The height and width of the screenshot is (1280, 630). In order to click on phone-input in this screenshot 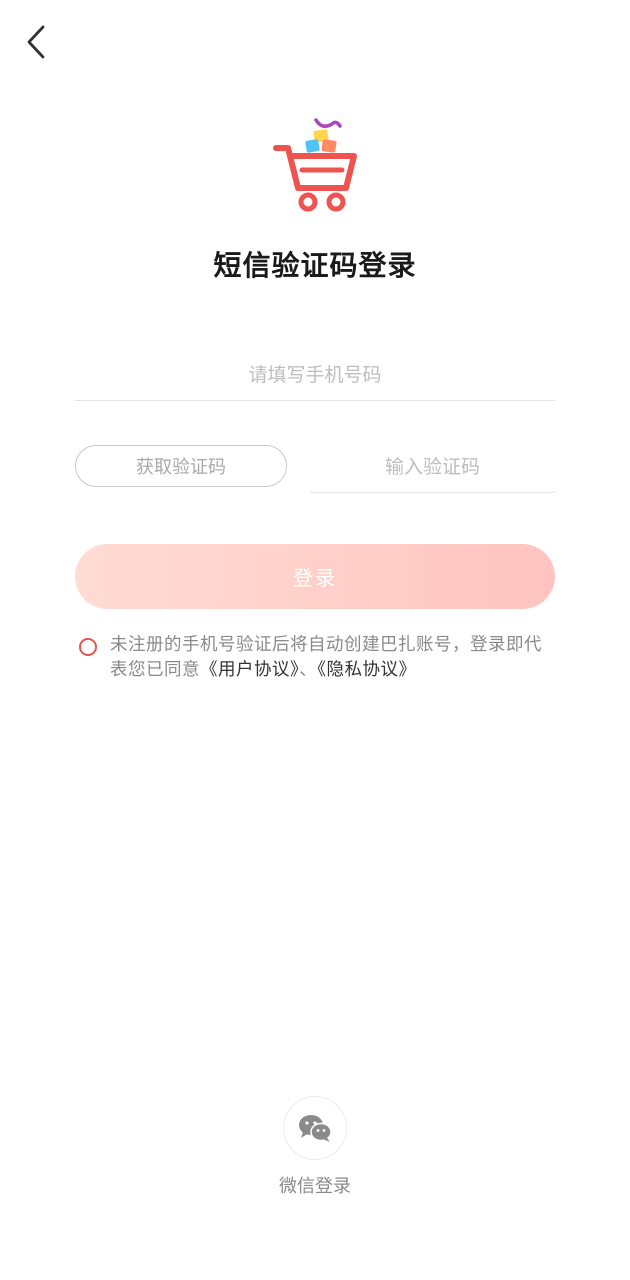, I will do `click(315, 375)`.